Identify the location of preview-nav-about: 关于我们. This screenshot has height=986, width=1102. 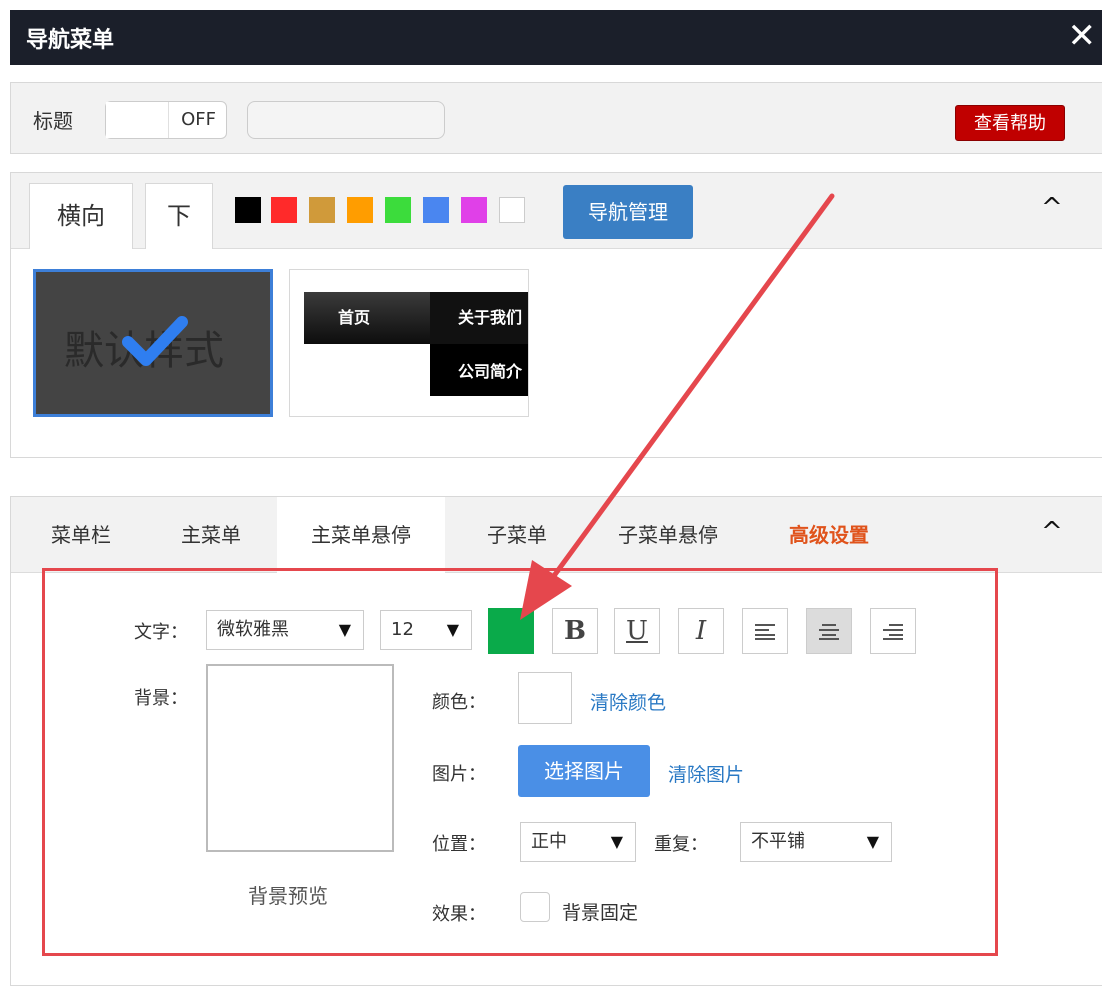
(479, 318).